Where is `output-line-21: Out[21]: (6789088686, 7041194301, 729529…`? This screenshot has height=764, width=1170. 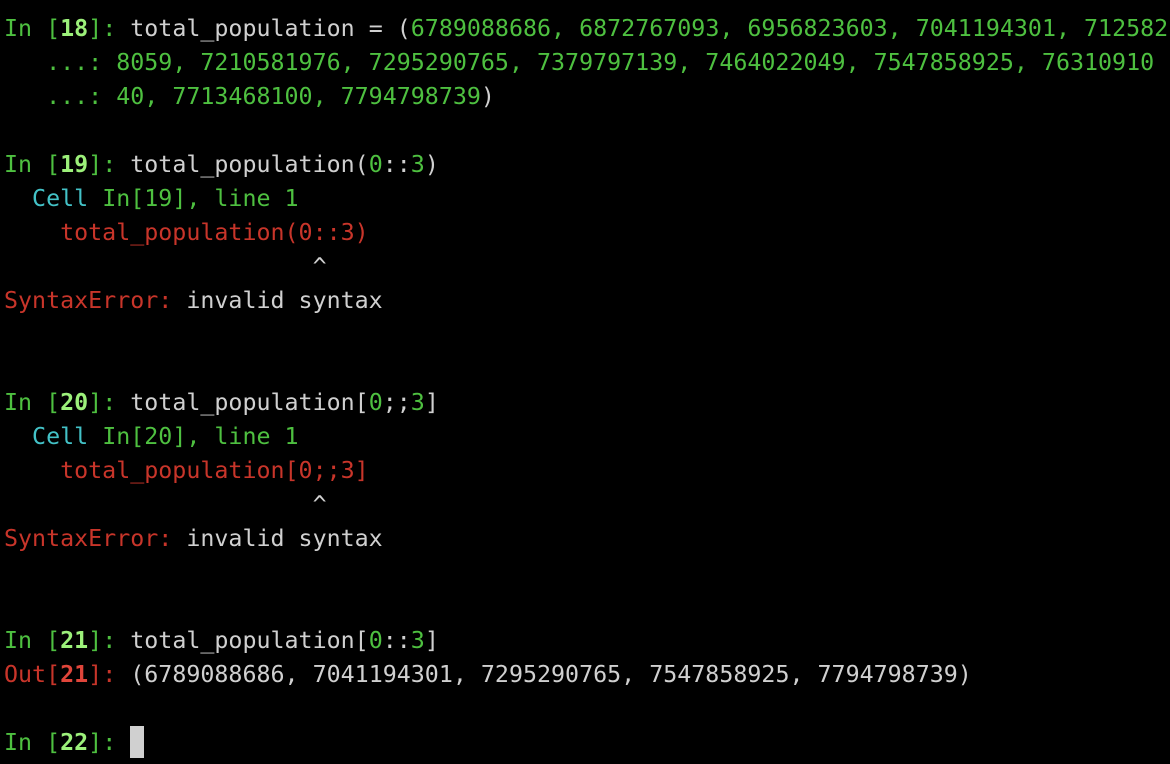
output-line-21: Out[21]: (6789088686, 7041194301, 729529… is located at coordinates (585, 675).